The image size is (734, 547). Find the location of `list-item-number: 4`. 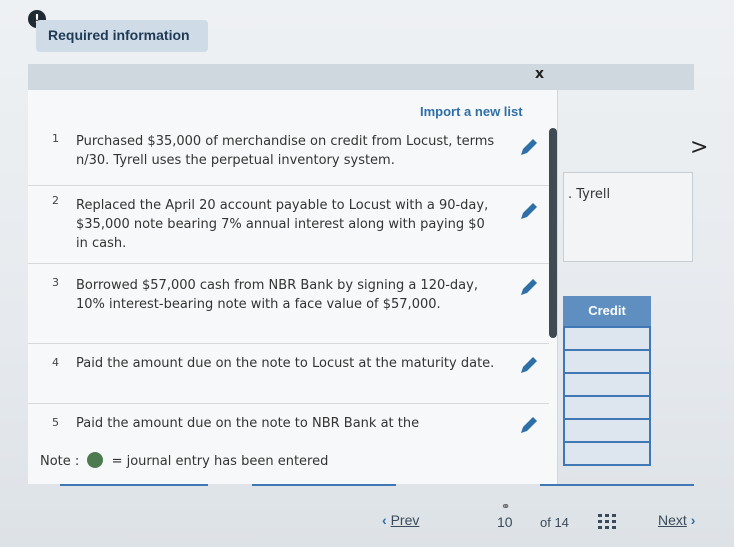

list-item-number: 4 is located at coordinates (55, 362).